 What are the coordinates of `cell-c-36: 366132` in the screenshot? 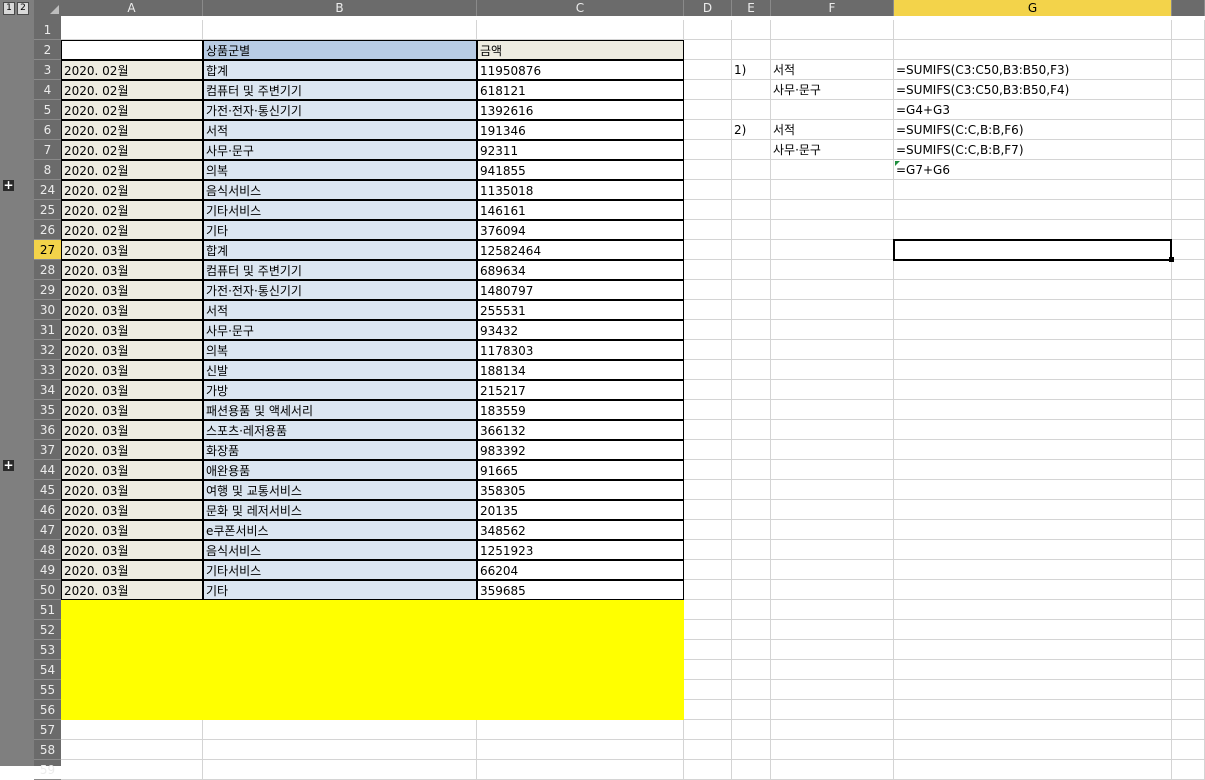 It's located at (580, 430).